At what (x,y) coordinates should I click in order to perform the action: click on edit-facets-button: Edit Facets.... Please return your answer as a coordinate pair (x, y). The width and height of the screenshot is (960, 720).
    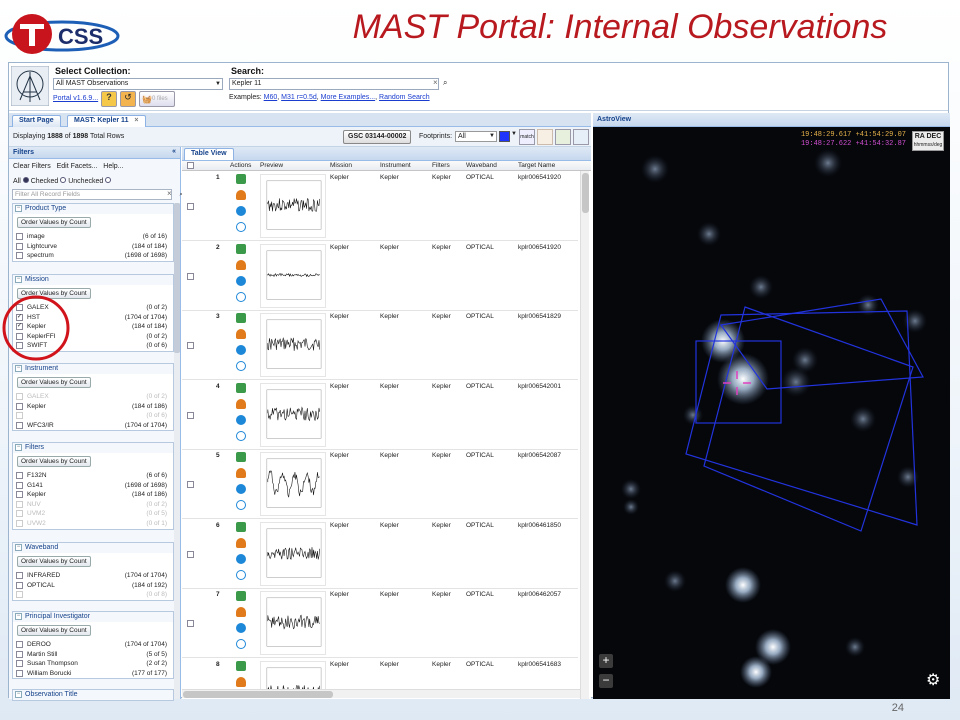
    Looking at the image, I should click on (77, 166).